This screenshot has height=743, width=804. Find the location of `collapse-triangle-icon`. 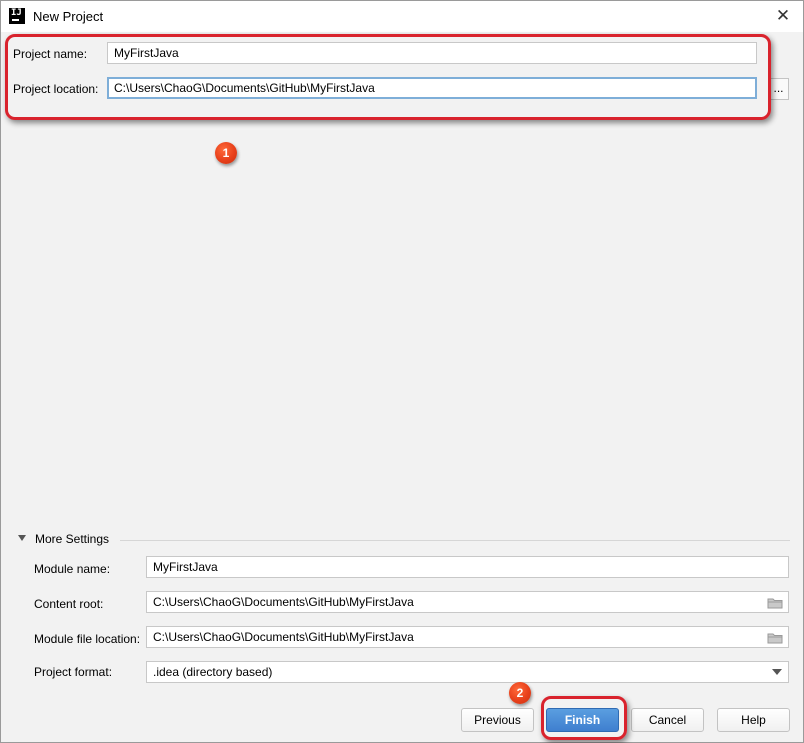

collapse-triangle-icon is located at coordinates (22, 538).